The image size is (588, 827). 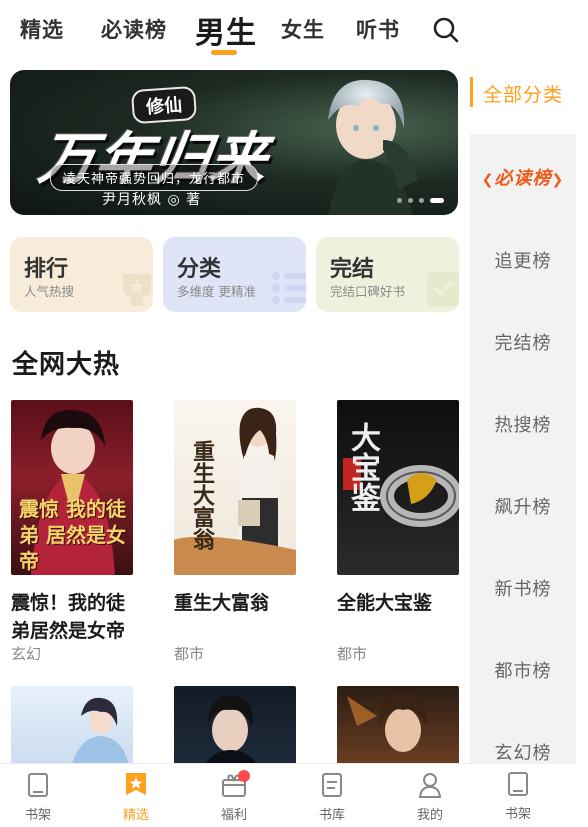 I want to click on book-card: 重生大富翁 重生大富翁 都市, so click(x=235, y=531).